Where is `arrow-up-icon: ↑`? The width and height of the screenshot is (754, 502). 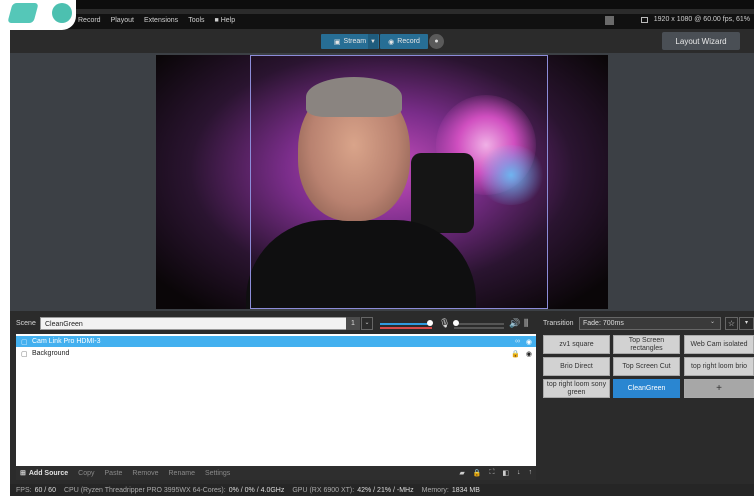 arrow-up-icon: ↑ is located at coordinates (531, 473).